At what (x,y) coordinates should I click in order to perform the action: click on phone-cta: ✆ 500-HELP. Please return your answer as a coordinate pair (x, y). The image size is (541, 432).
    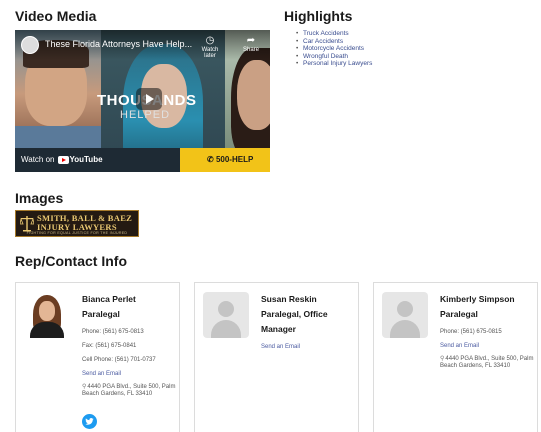
    Looking at the image, I should click on (230, 159).